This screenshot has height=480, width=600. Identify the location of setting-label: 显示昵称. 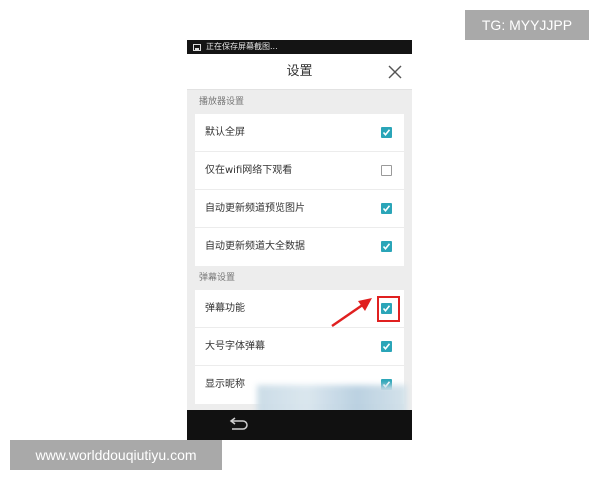
(225, 384).